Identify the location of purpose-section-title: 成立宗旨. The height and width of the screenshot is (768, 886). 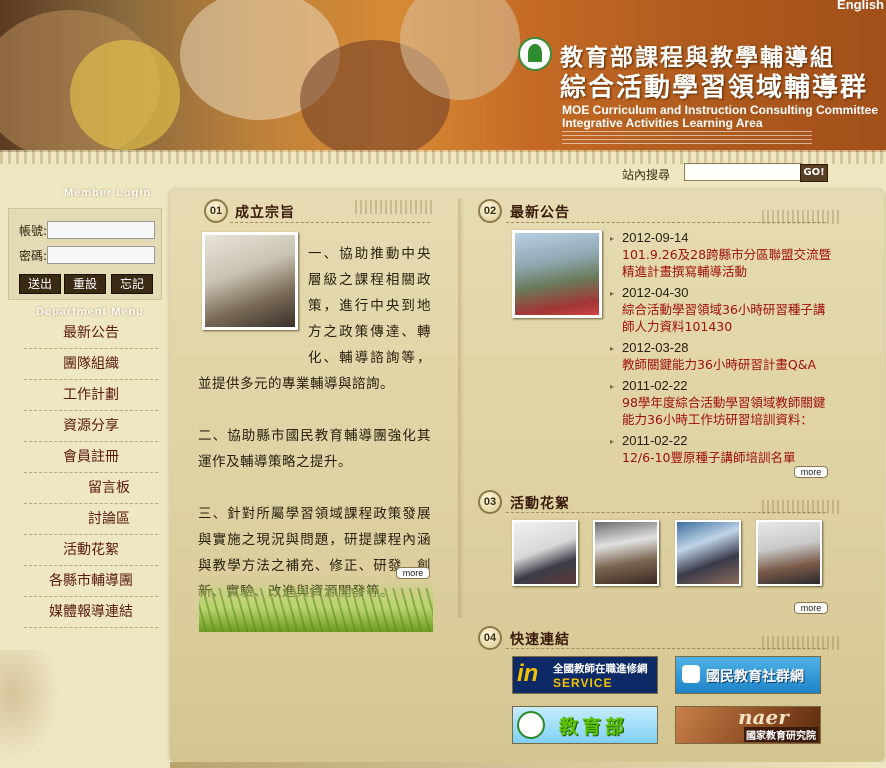
(265, 213).